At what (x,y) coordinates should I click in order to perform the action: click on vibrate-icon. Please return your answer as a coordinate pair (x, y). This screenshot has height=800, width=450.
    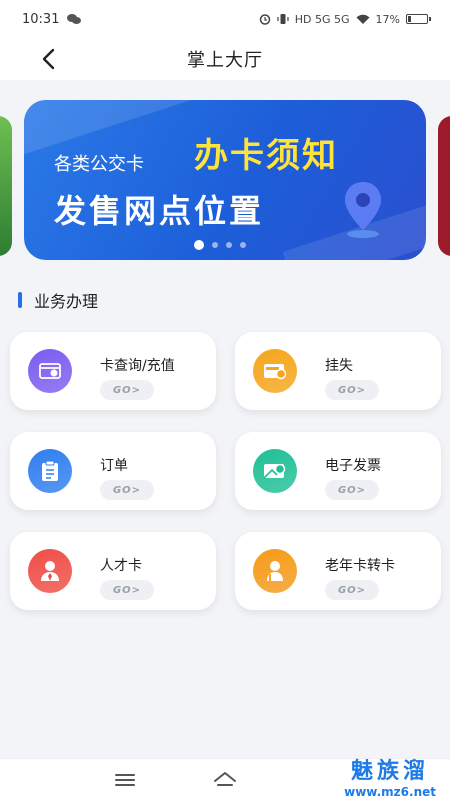
    Looking at the image, I should click on (283, 19).